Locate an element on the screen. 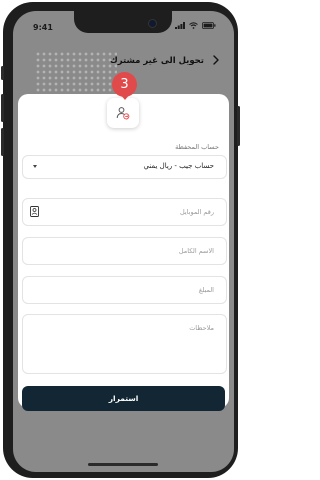 Image resolution: width=320 pixels, height=480 pixels. page-title: تحويل الى غير مشترك is located at coordinates (156, 61).